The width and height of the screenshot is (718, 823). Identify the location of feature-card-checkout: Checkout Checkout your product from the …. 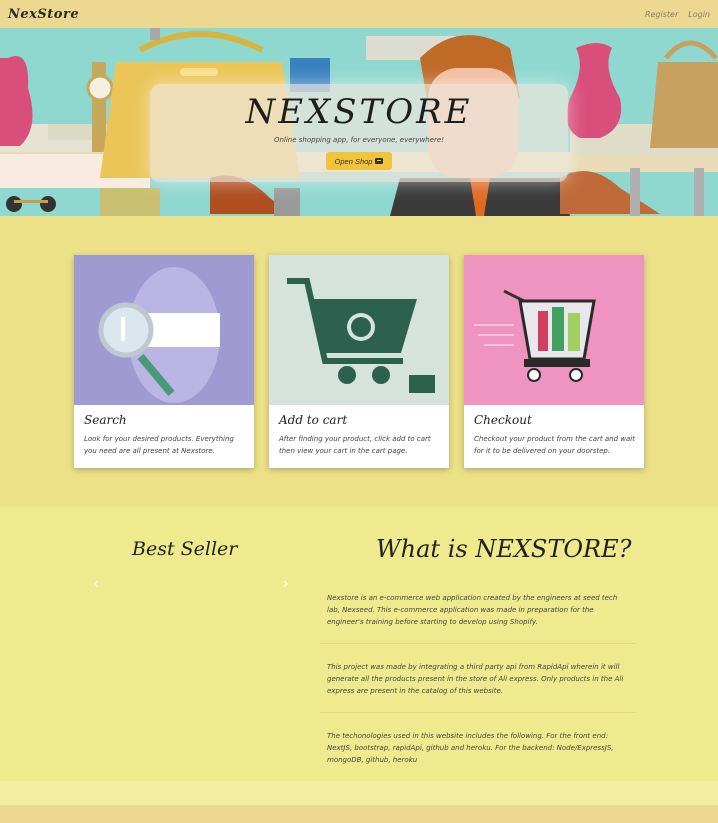
(554, 361).